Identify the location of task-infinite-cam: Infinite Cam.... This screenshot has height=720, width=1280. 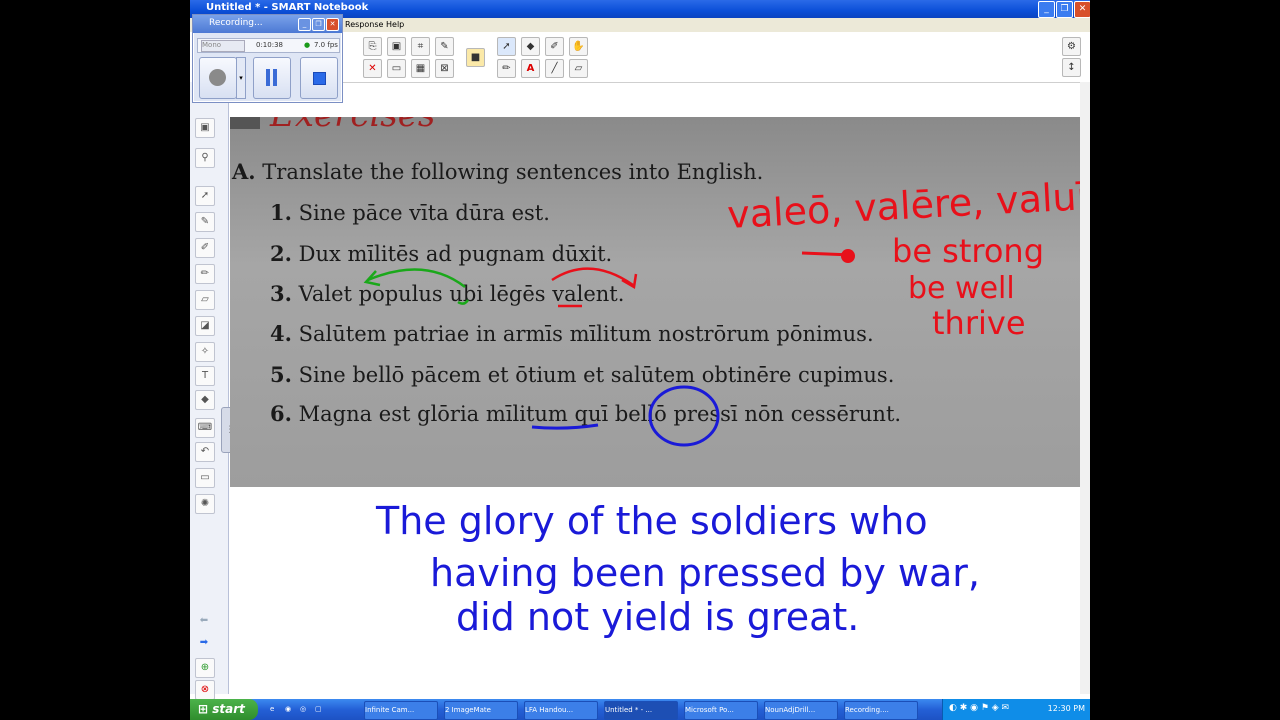
(401, 710).